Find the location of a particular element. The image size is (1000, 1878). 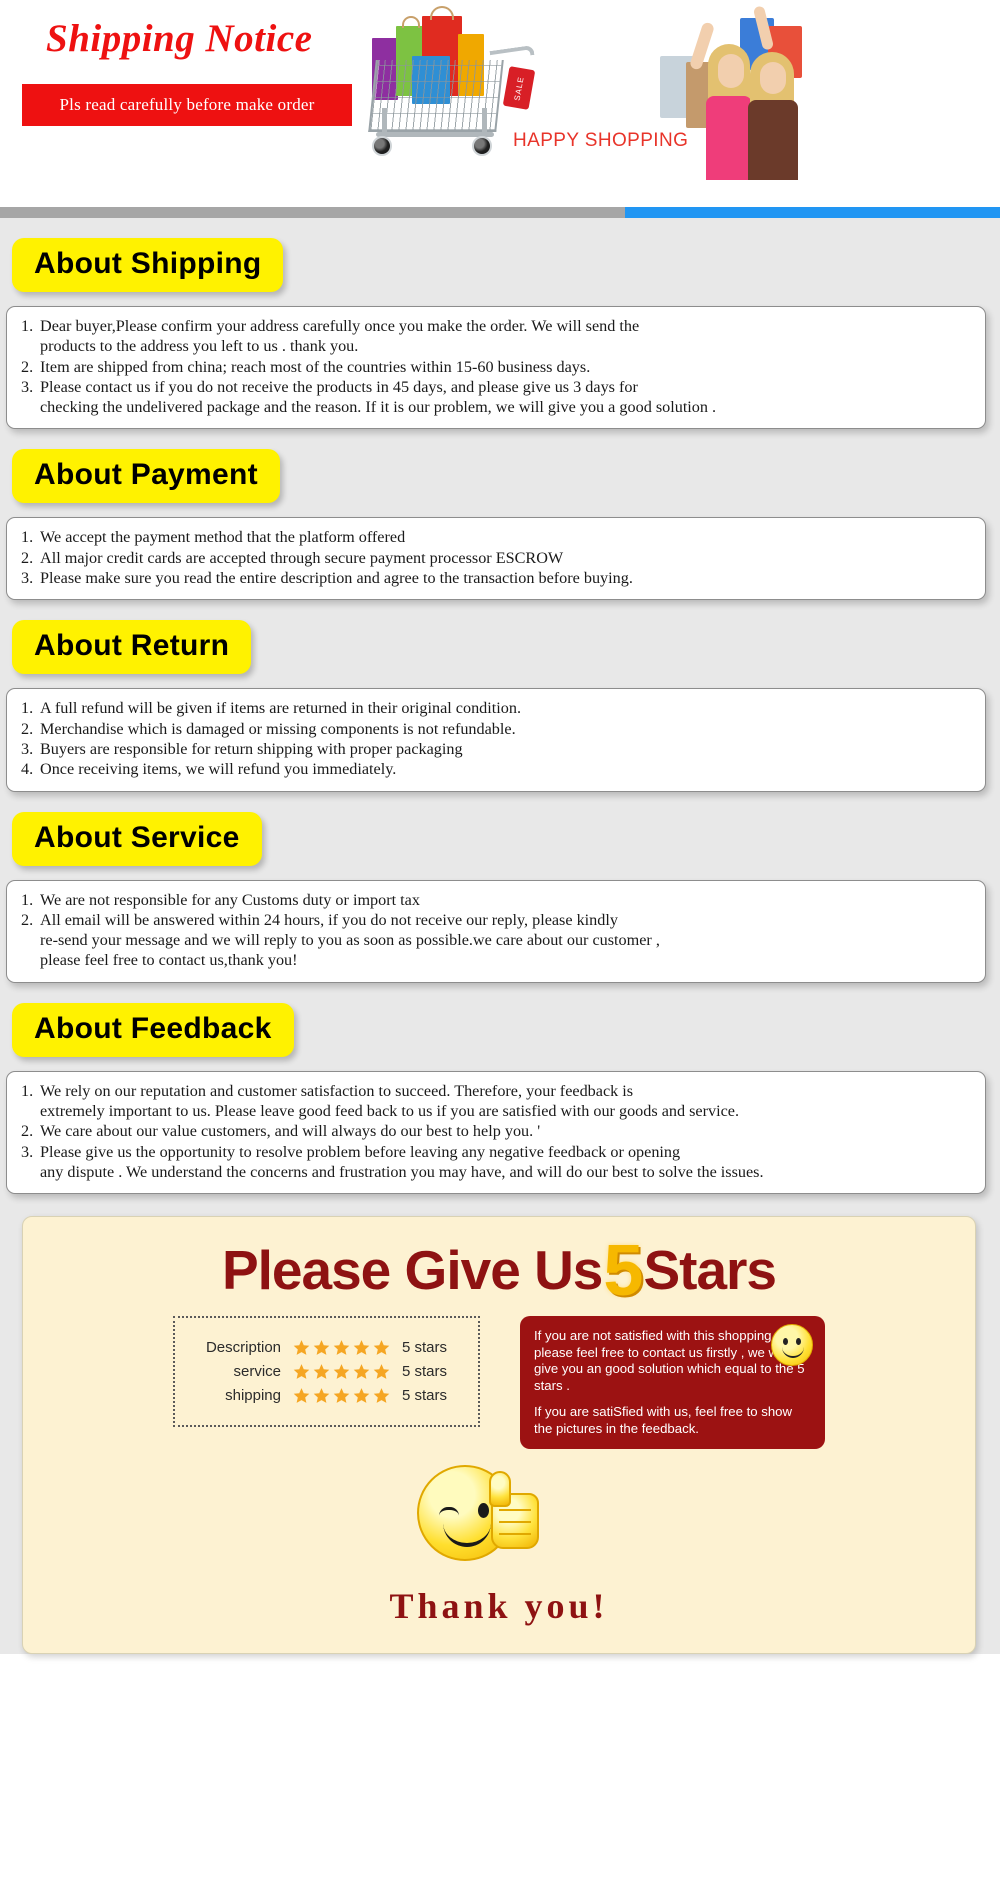

section-badge-label: About Service is located at coordinates (137, 837).